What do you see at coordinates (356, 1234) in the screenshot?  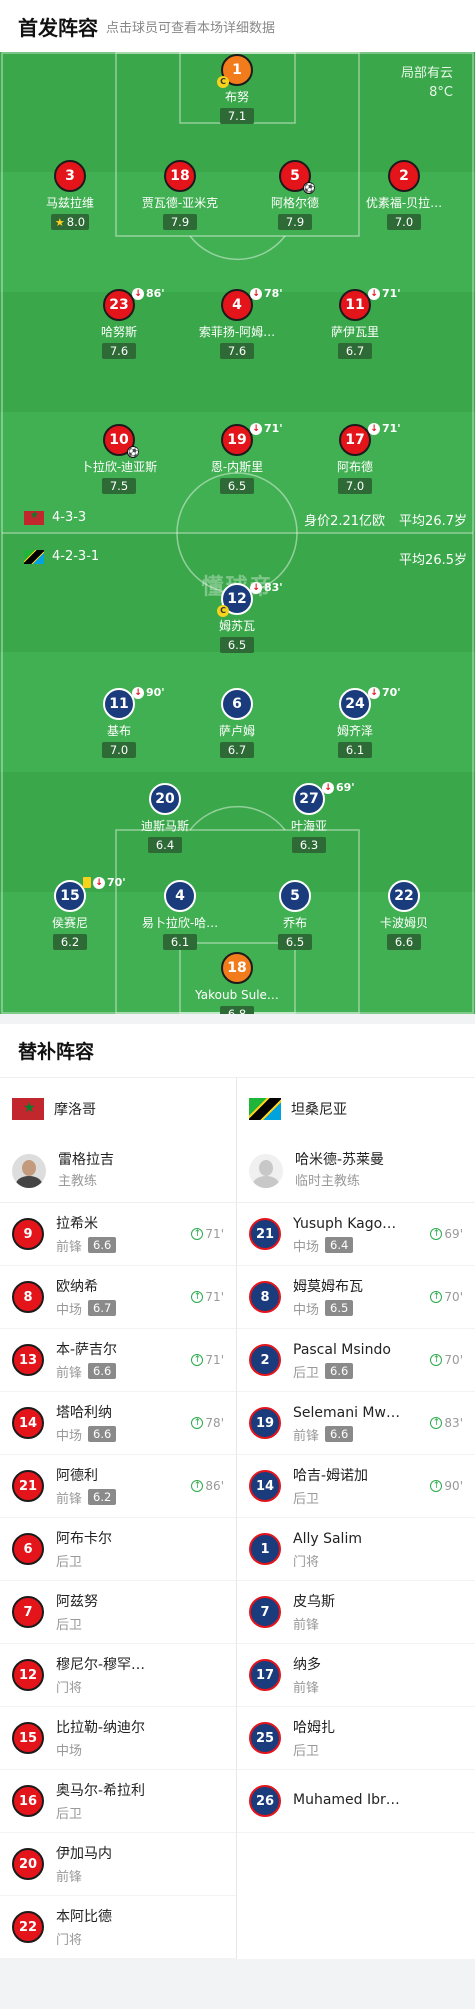 I see `sub-player-row: 21 Yusuph Kago… 中场 6.4 ↑ 69'` at bounding box center [356, 1234].